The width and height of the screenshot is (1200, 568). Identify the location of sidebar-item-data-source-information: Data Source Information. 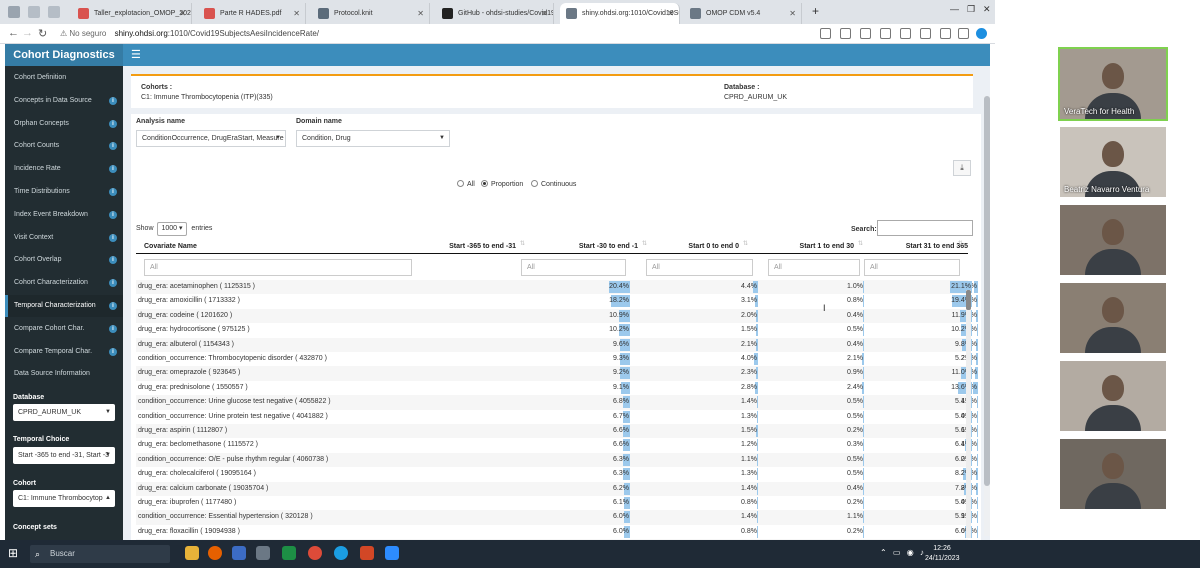
(64, 374).